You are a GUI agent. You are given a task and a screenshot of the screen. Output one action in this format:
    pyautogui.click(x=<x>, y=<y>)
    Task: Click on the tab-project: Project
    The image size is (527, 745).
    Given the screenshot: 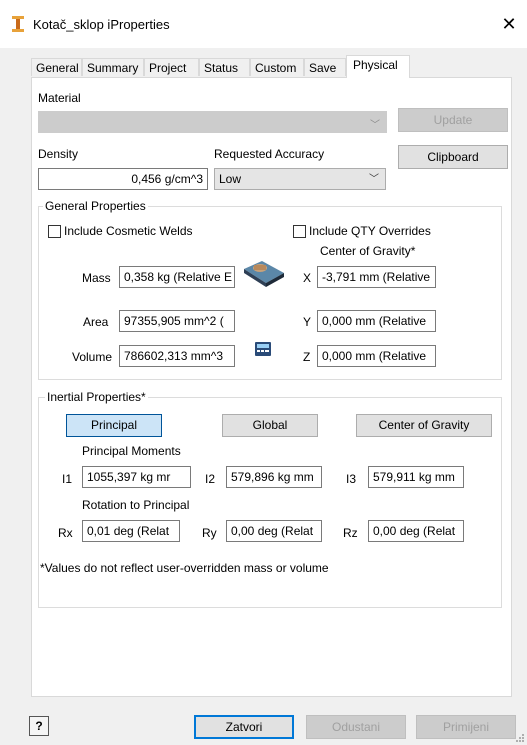 What is the action you would take?
    pyautogui.click(x=171, y=67)
    